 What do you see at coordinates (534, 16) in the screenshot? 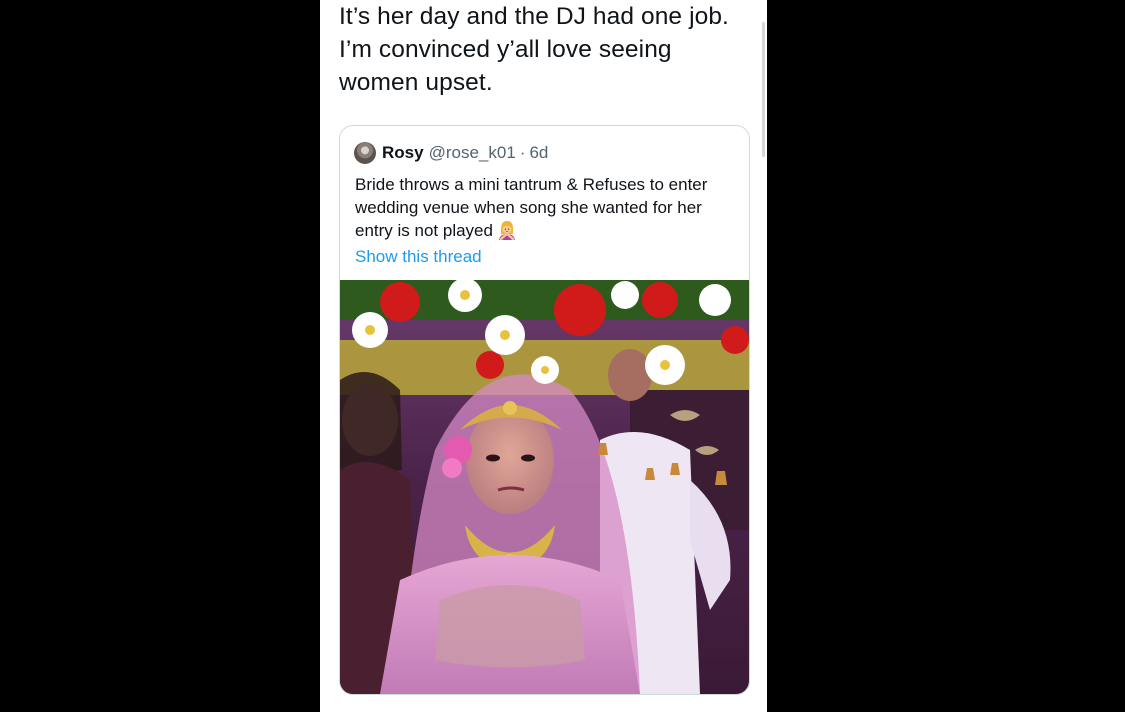
I see `tweet-text-line: It’s her day and the DJ had one job.` at bounding box center [534, 16].